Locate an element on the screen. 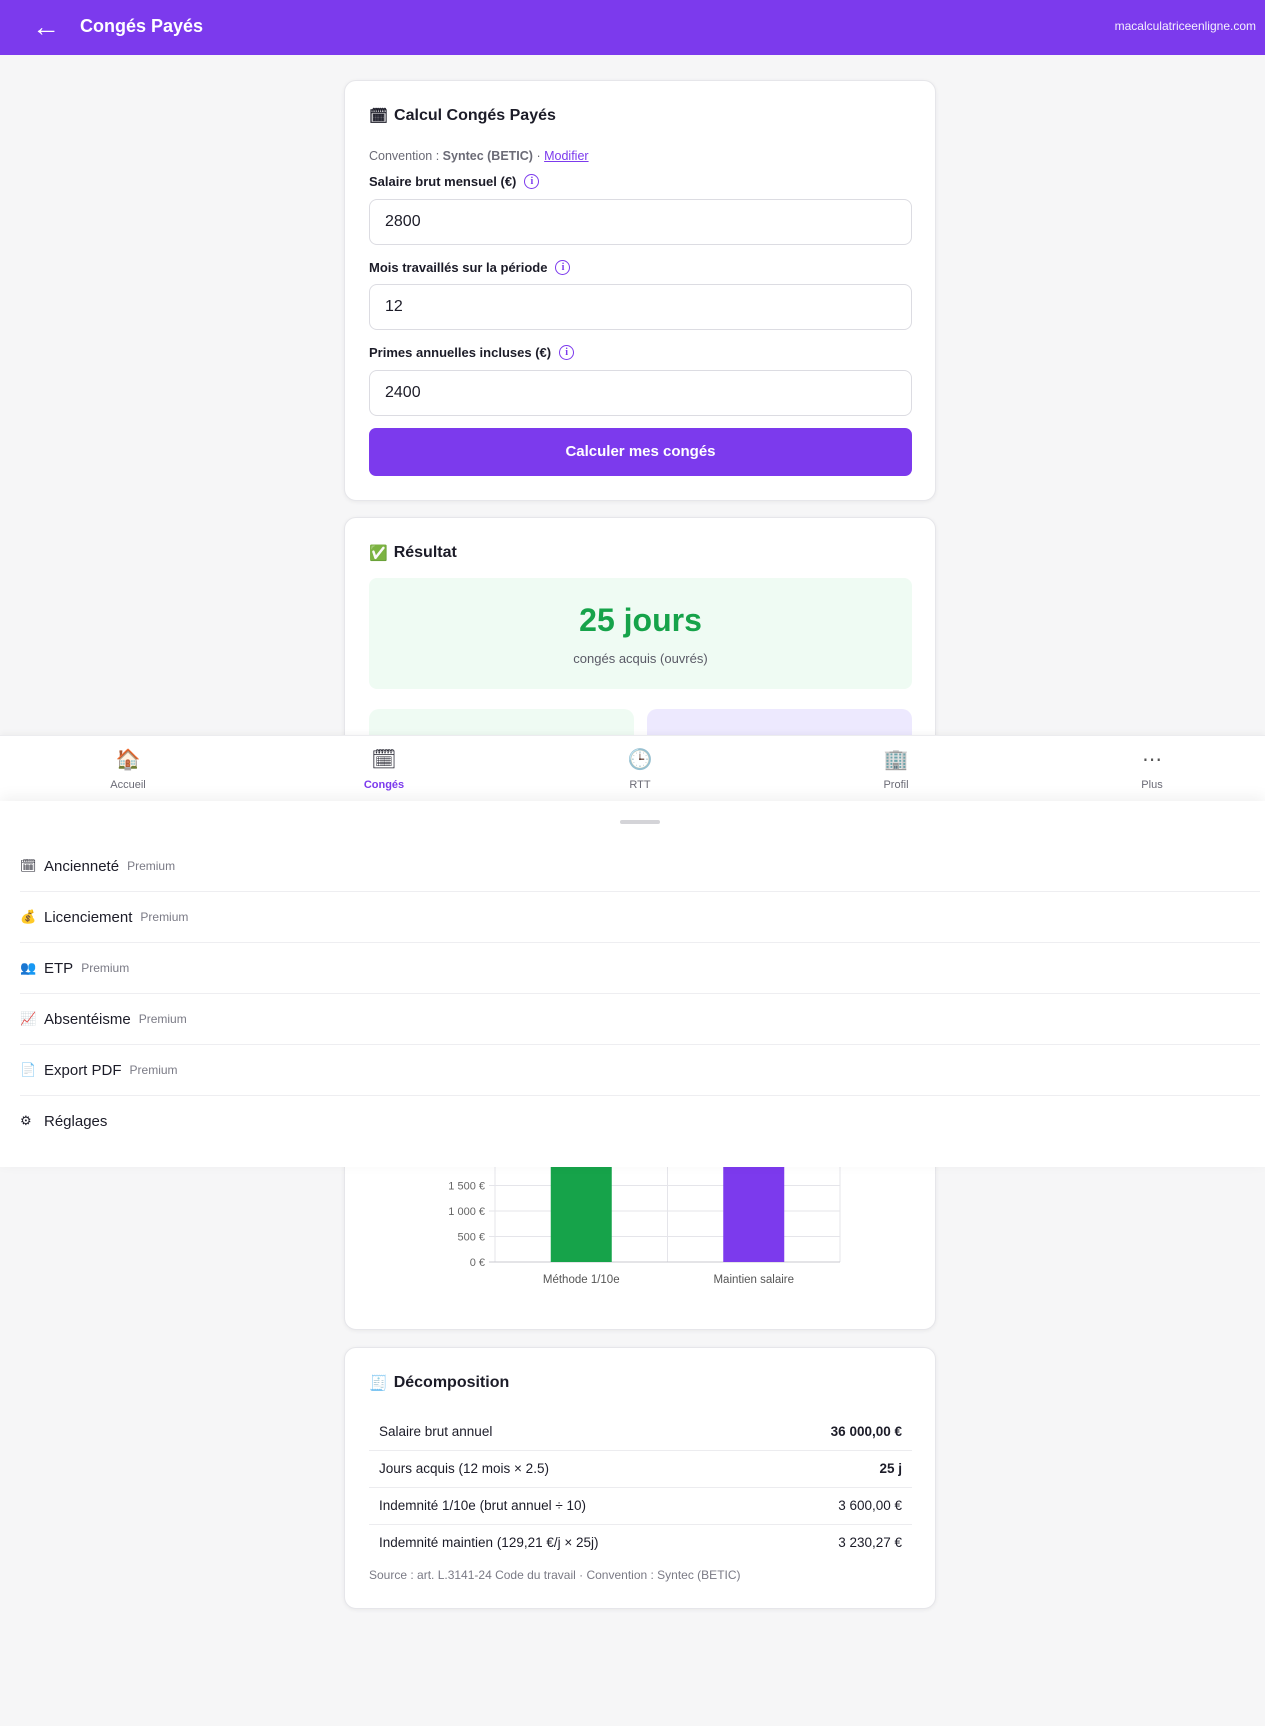 Image resolution: width=1265 pixels, height=1726 pixels. more-dots-icon: ⋯ is located at coordinates (1152, 759).